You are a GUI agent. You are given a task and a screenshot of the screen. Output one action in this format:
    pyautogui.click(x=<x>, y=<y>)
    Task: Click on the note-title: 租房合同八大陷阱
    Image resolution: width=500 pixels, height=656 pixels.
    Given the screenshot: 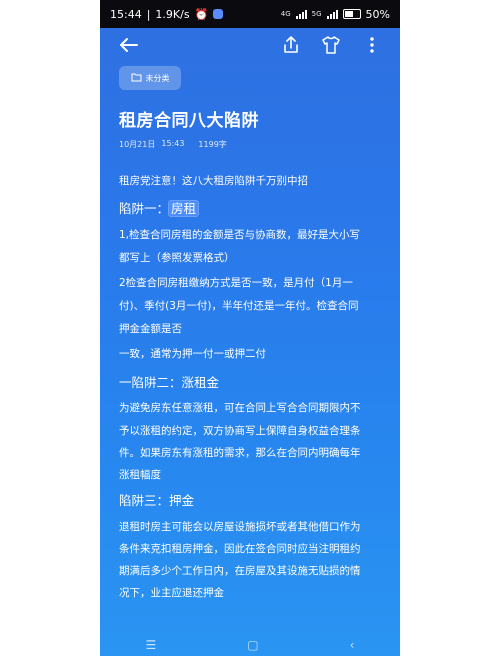 What is the action you would take?
    pyautogui.click(x=189, y=118)
    